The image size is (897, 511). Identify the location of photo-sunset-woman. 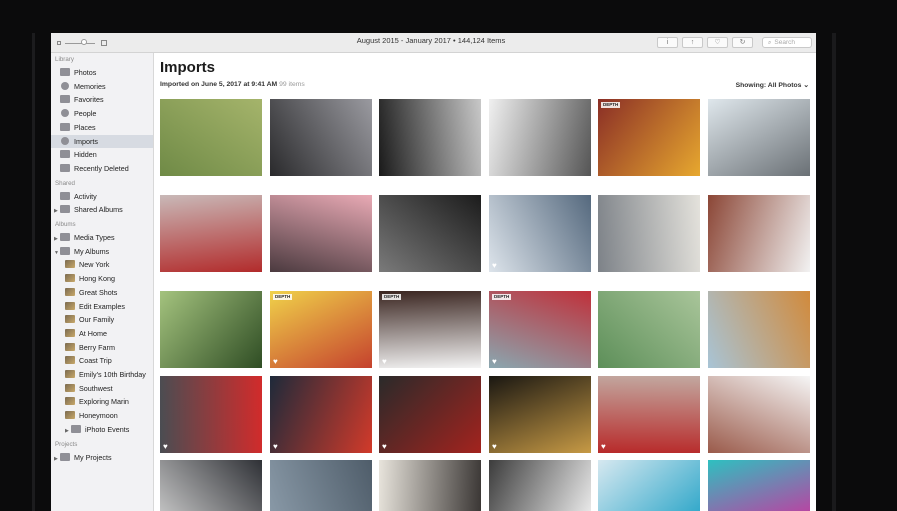
(759, 329).